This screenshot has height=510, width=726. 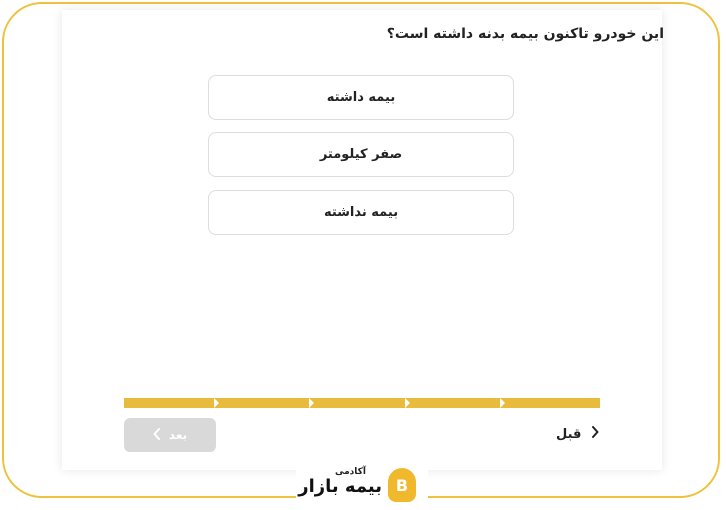 I want to click on progress-bar, so click(x=362, y=403).